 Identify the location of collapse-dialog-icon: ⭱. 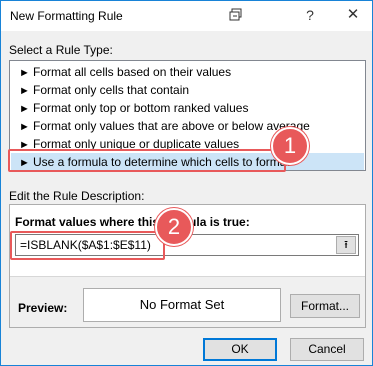
(346, 245).